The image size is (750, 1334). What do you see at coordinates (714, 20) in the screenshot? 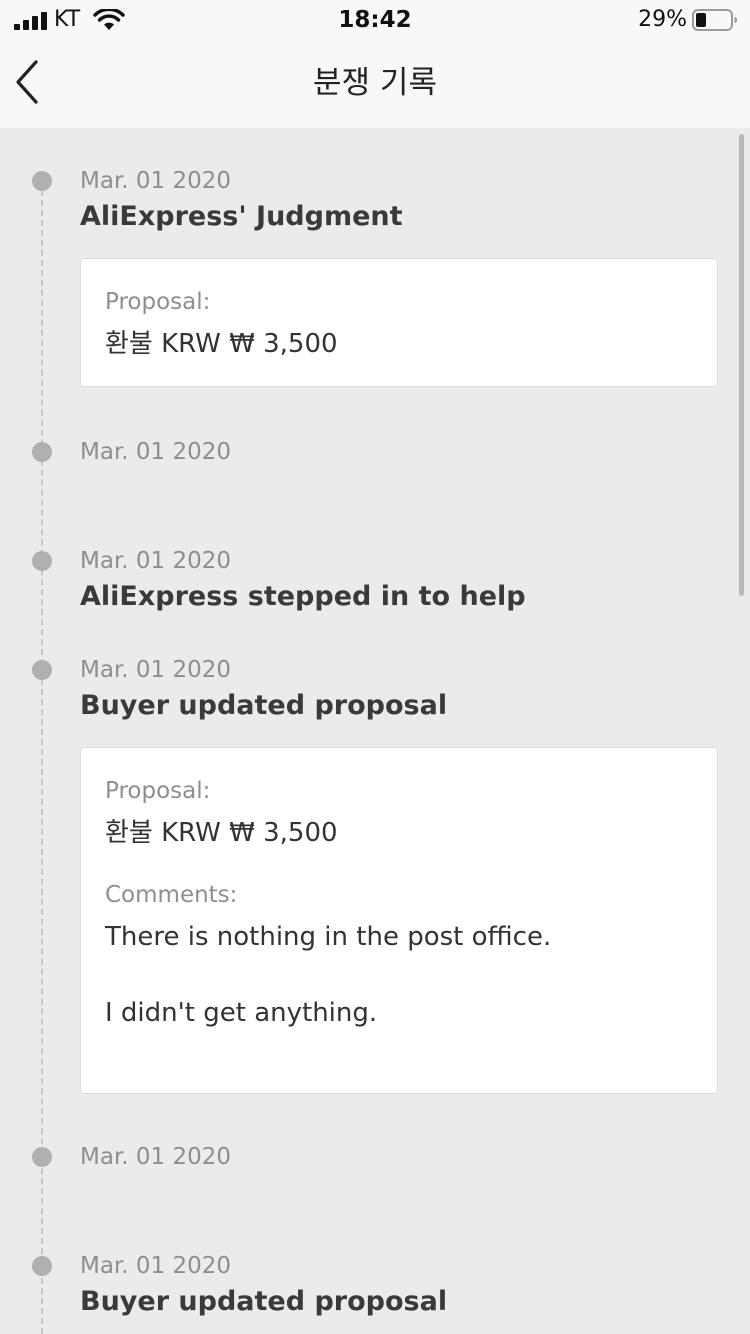
I see `battery-icon` at bounding box center [714, 20].